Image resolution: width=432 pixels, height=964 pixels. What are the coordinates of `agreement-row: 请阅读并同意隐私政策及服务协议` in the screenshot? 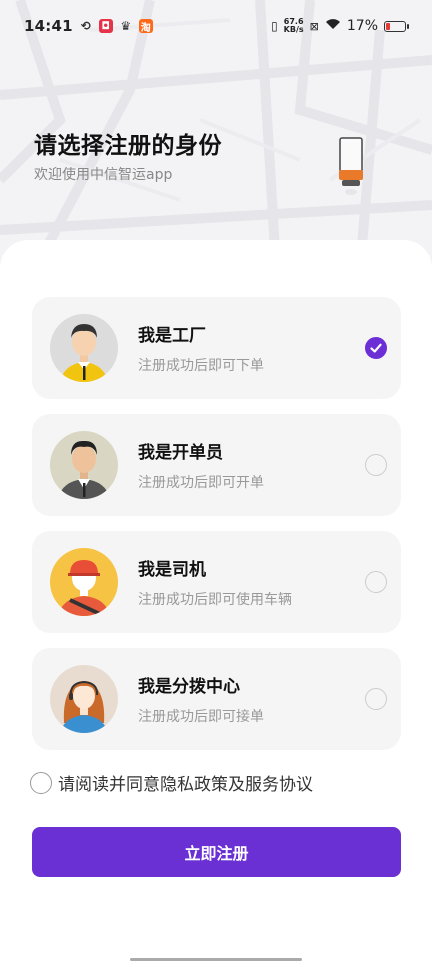 It's located at (171, 782).